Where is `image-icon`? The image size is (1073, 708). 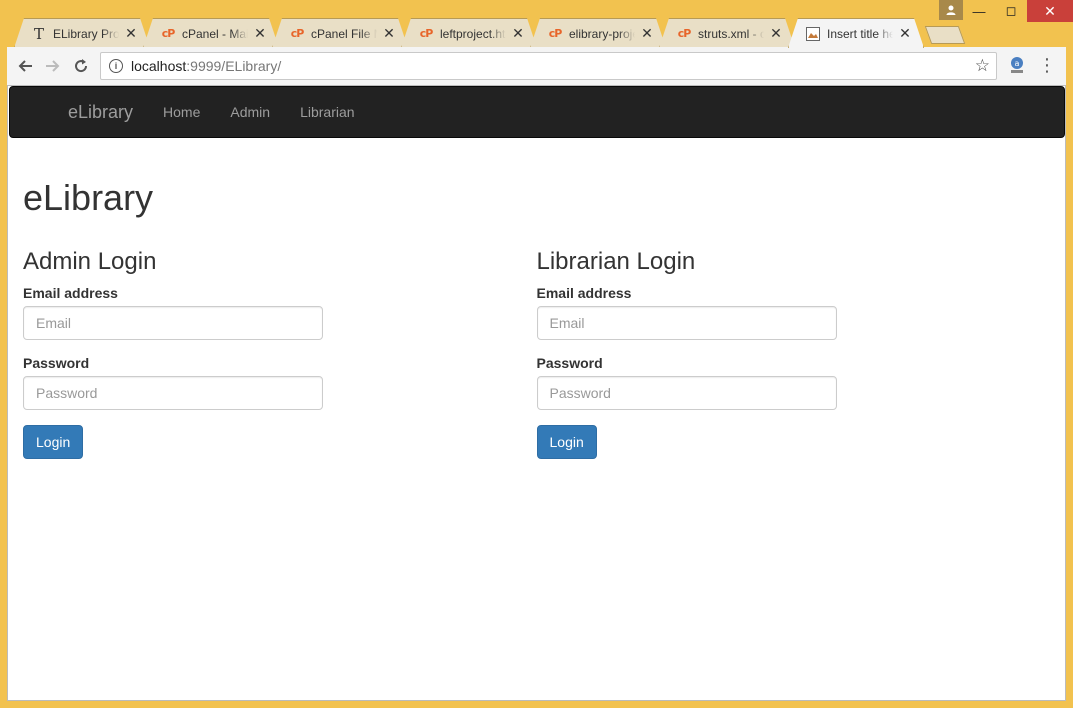
image-icon is located at coordinates (813, 34).